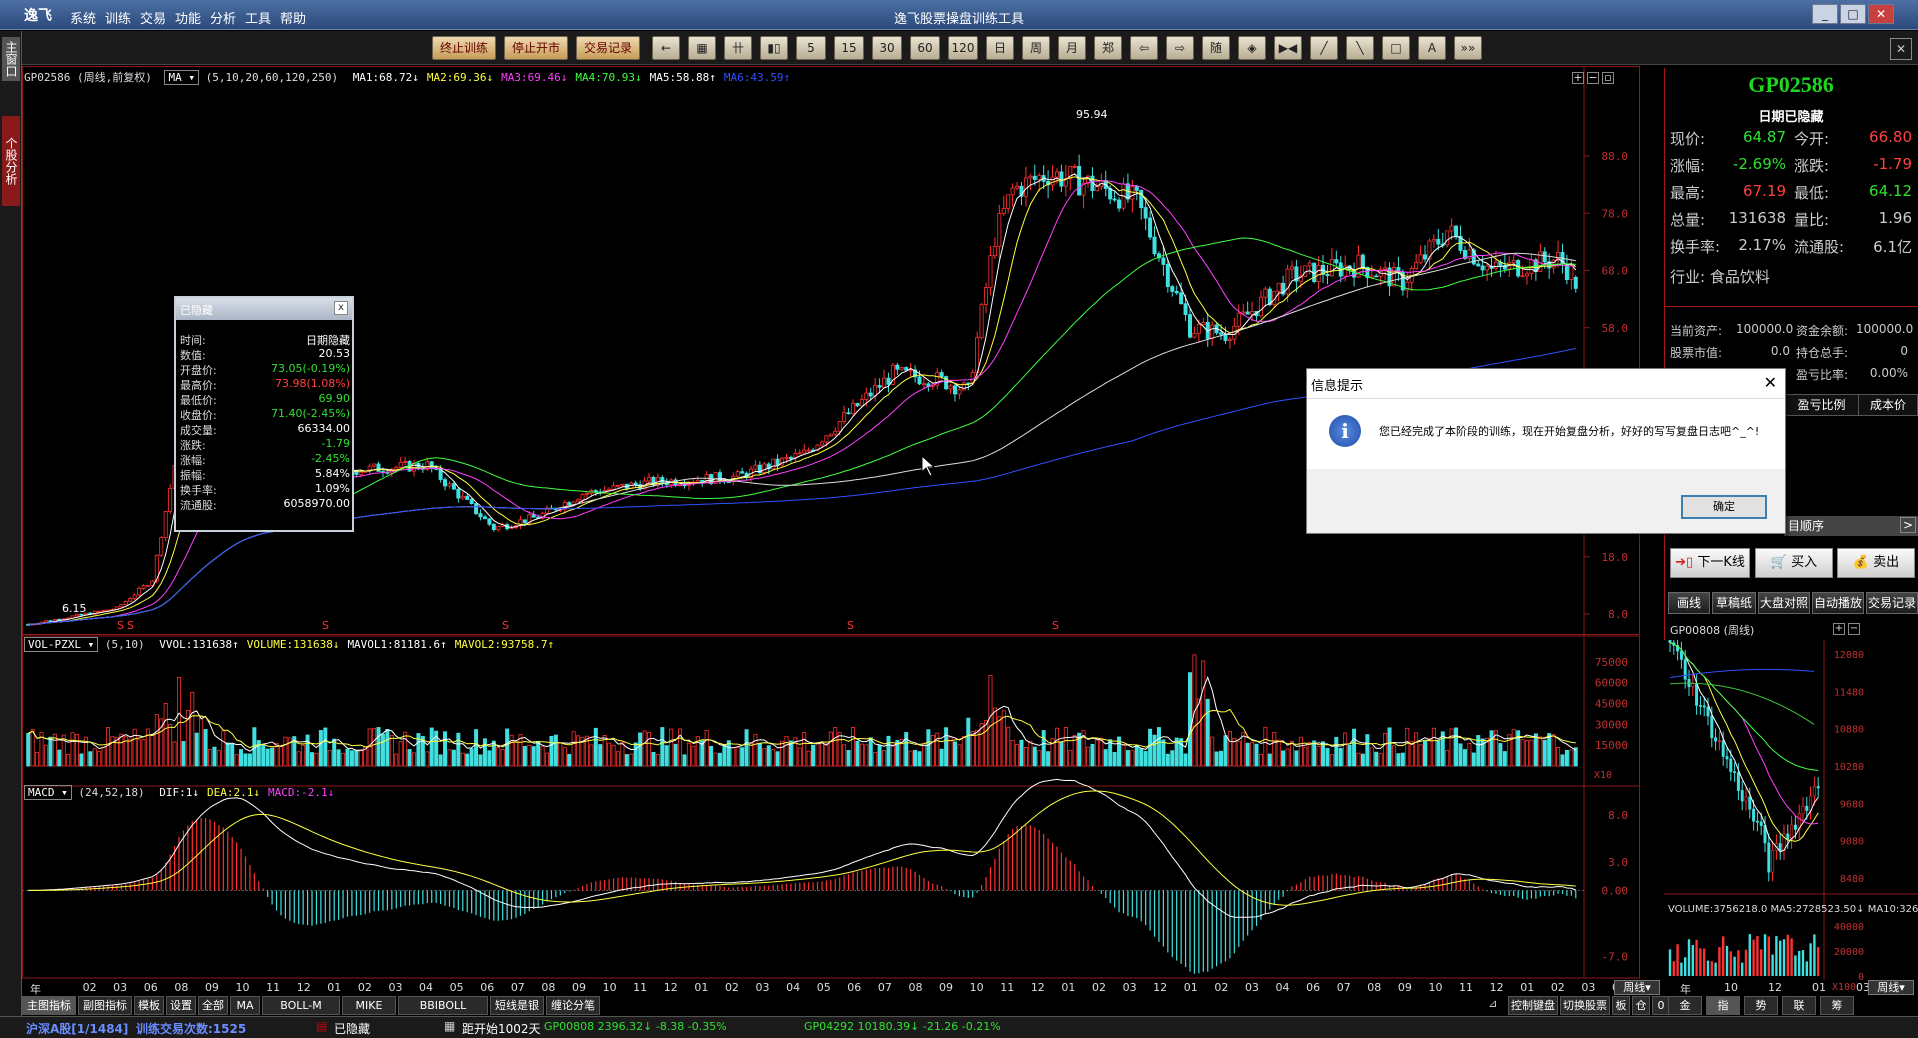 This screenshot has height=1038, width=1918. Describe the element at coordinates (1641, 1005) in the screenshot. I see `bottom-right-tab-3: 仓` at that location.